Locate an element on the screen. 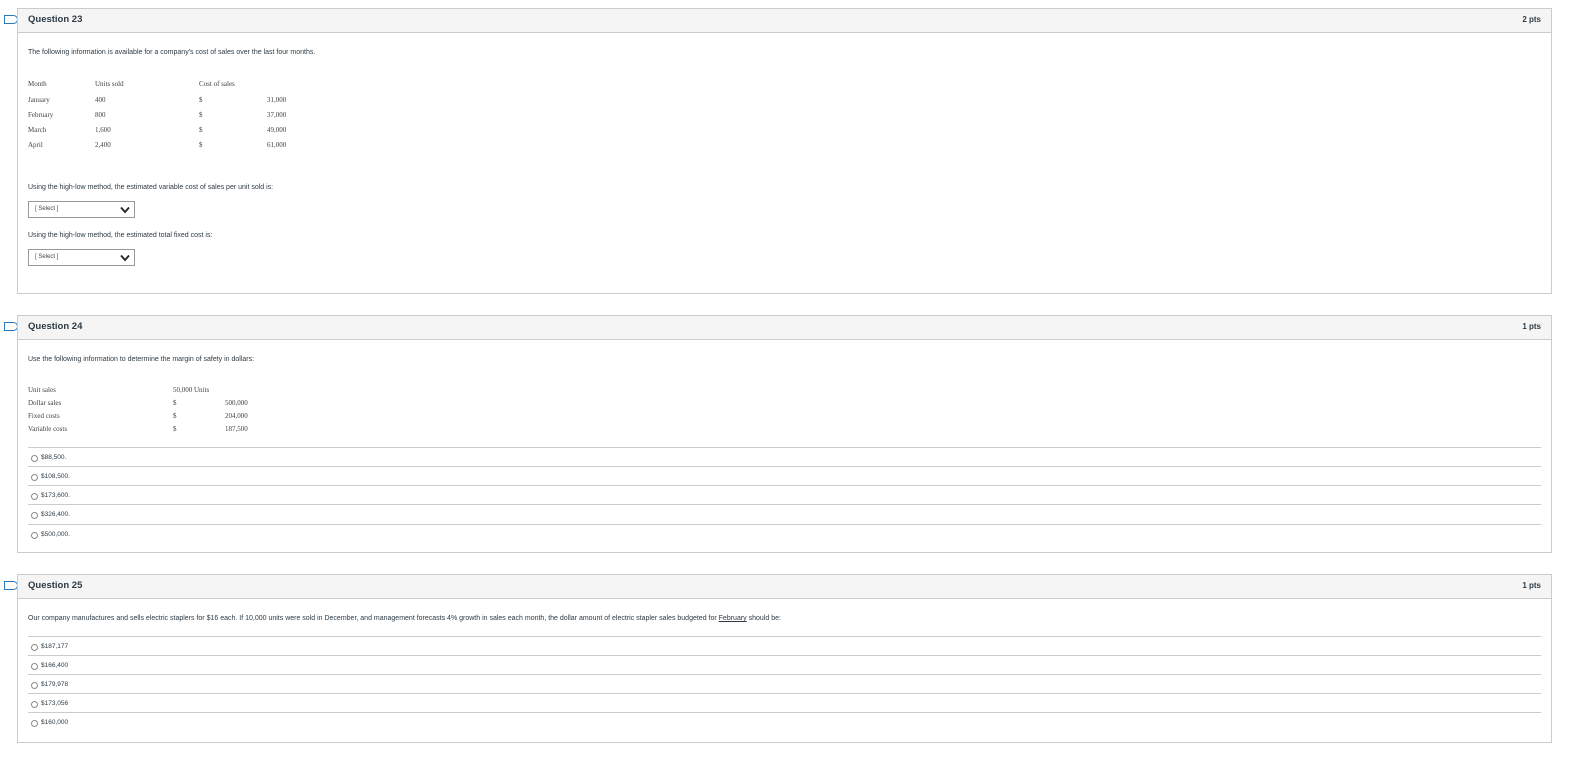 This screenshot has width=1590, height=769. table-cell: Dollar sales is located at coordinates (45, 403).